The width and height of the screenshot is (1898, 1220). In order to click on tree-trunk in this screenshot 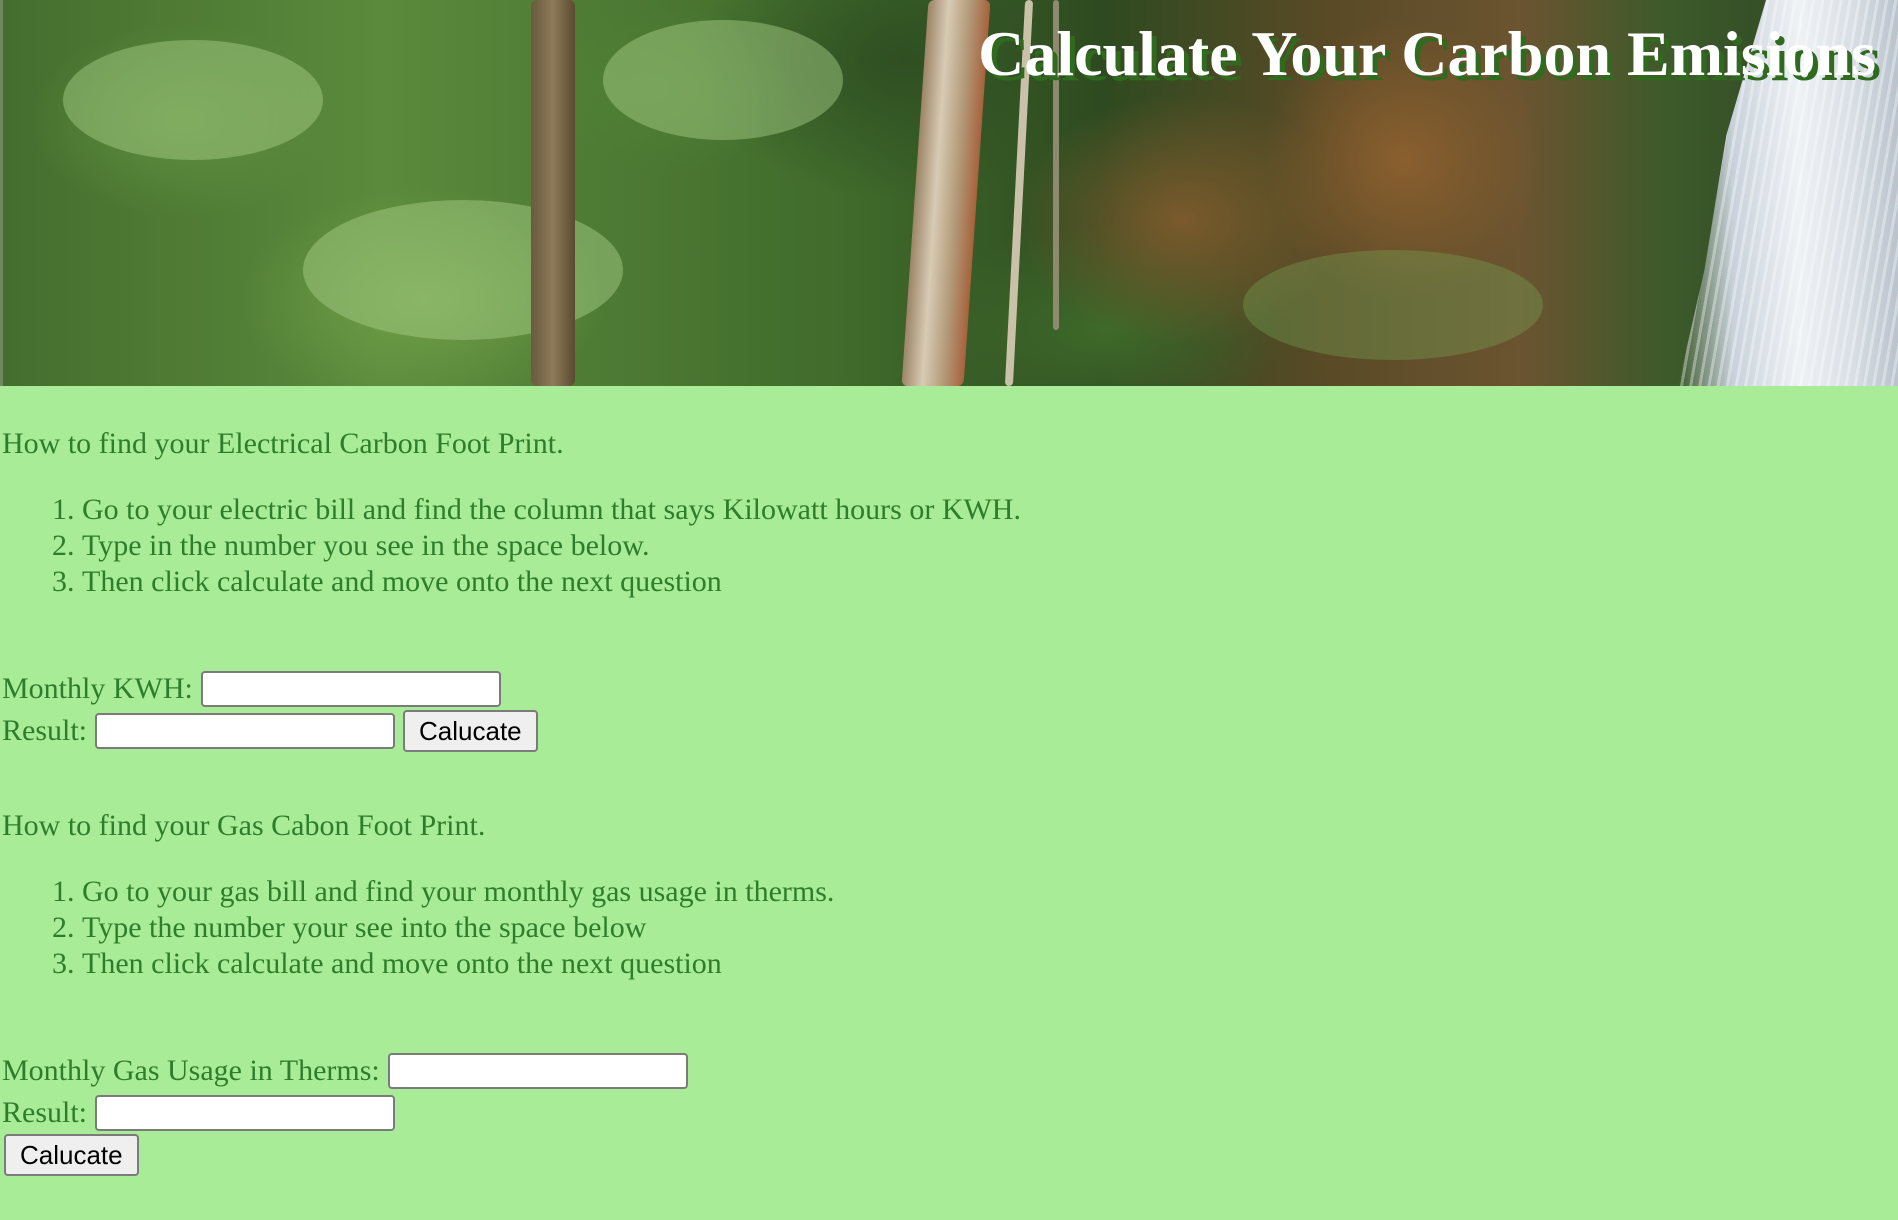, I will do `click(553, 193)`.